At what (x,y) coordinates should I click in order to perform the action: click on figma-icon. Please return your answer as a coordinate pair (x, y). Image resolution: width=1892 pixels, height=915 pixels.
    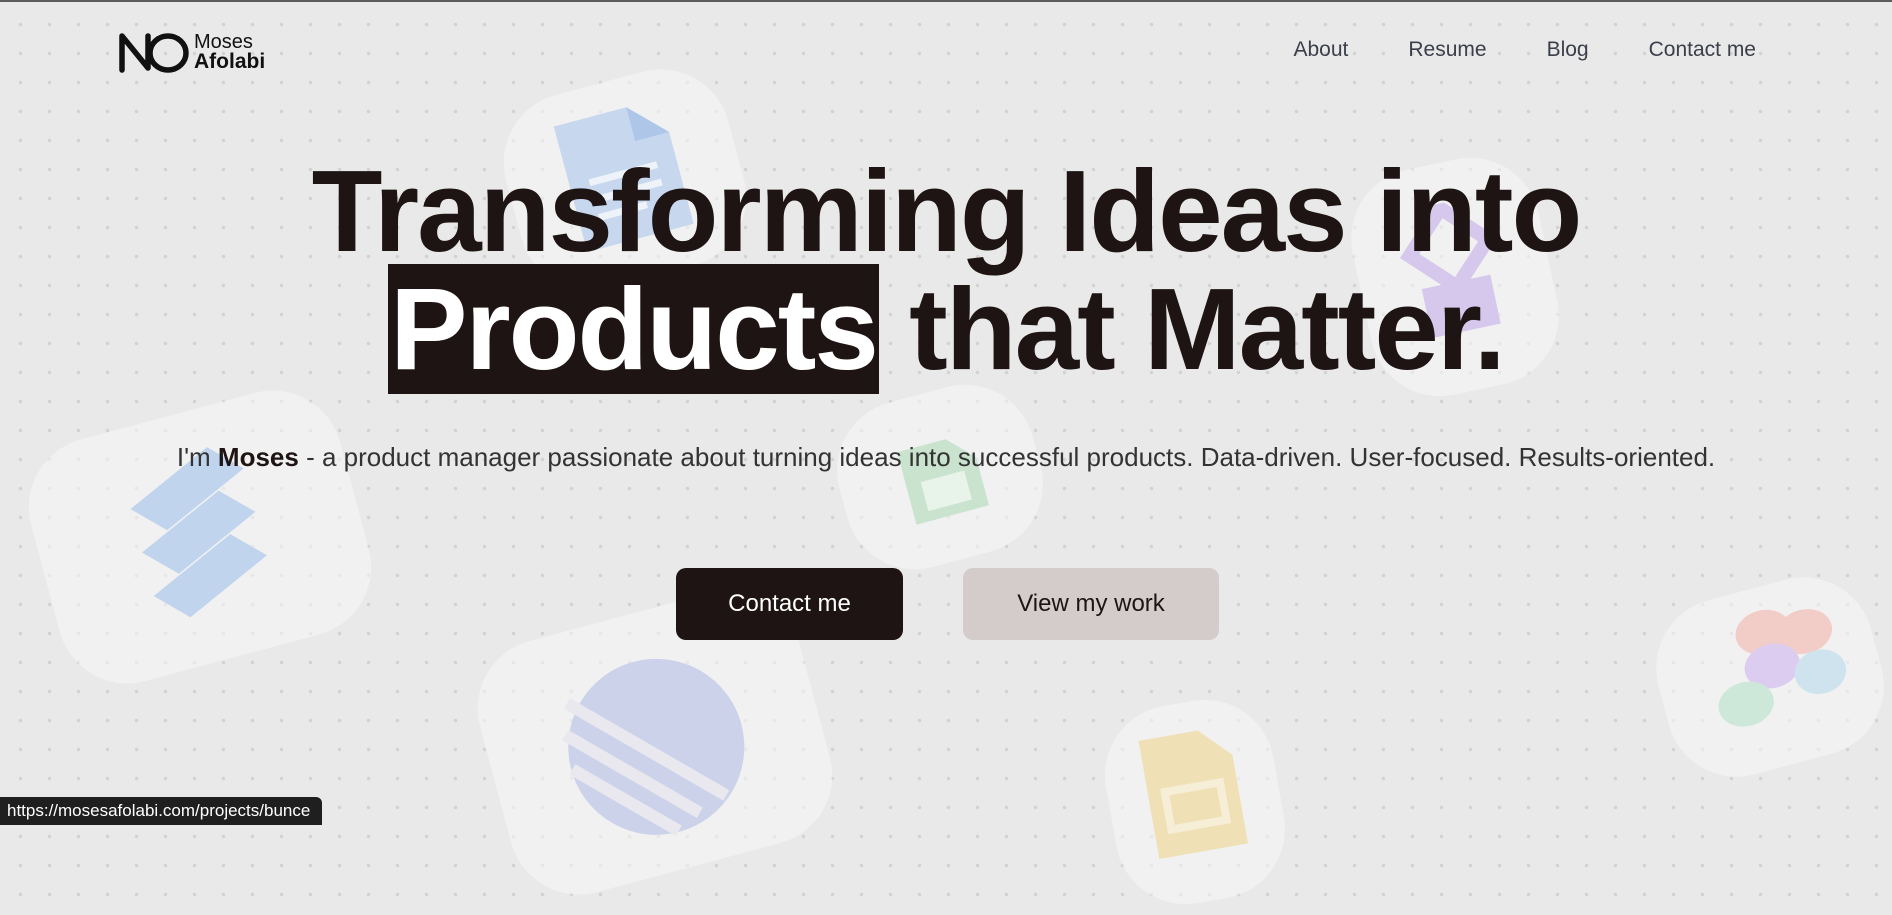
    Looking at the image, I should click on (1782, 668).